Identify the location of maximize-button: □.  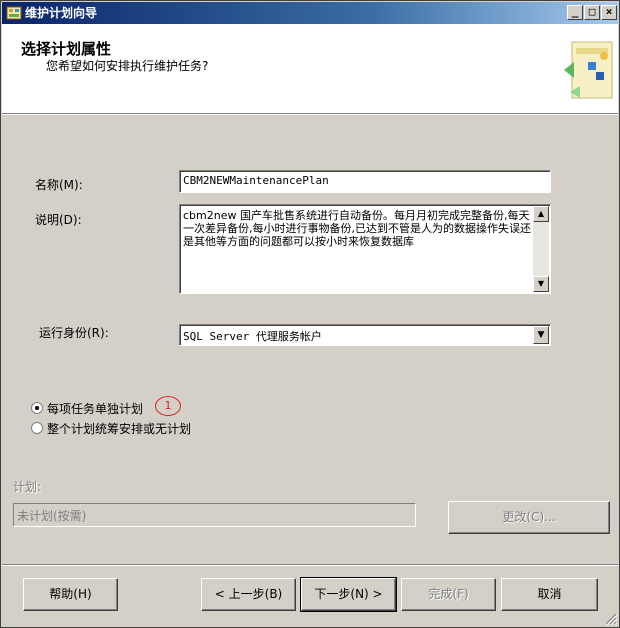
(592, 12).